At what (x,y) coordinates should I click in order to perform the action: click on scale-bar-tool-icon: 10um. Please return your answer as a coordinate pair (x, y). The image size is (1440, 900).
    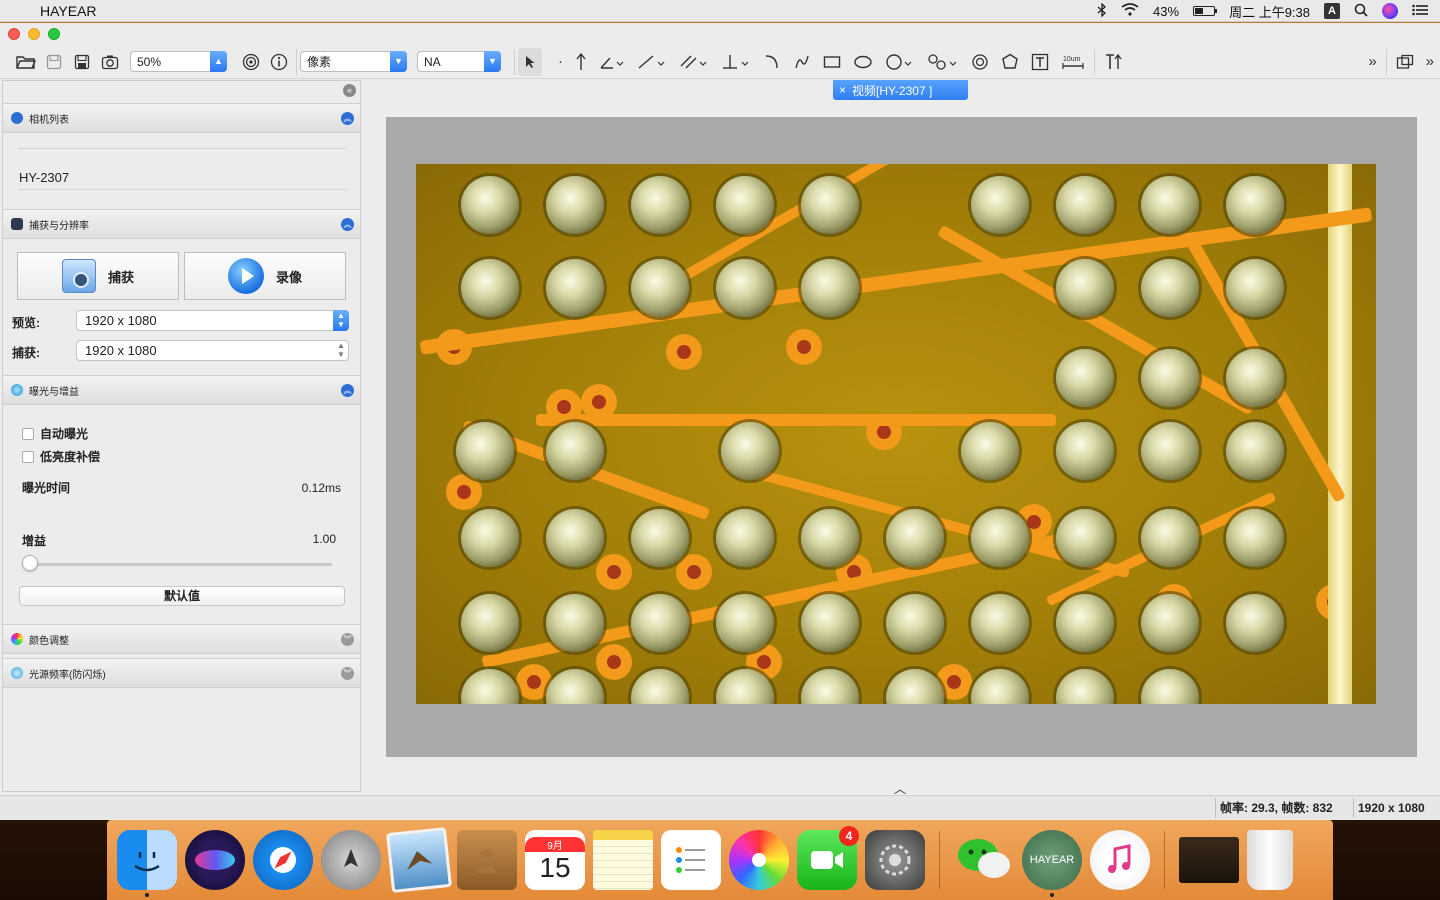
    Looking at the image, I should click on (1073, 62).